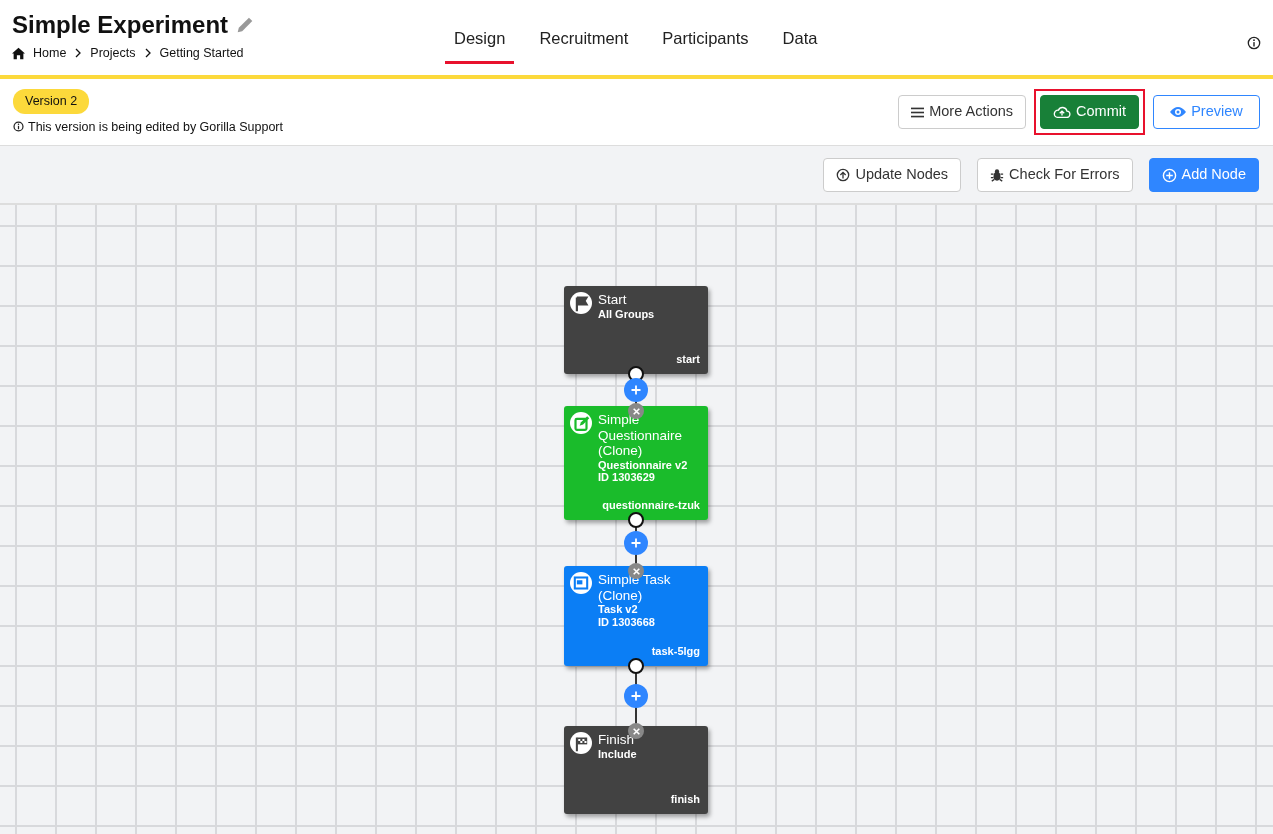  I want to click on node-title: Simple Questionnaire (Clone), so click(641, 435).